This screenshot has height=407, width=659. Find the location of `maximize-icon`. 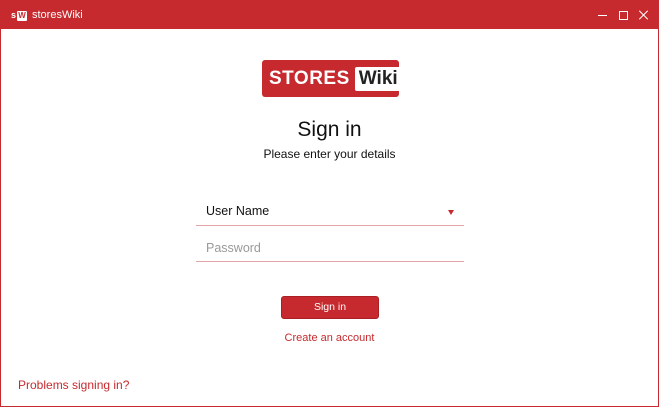

maximize-icon is located at coordinates (623, 15).